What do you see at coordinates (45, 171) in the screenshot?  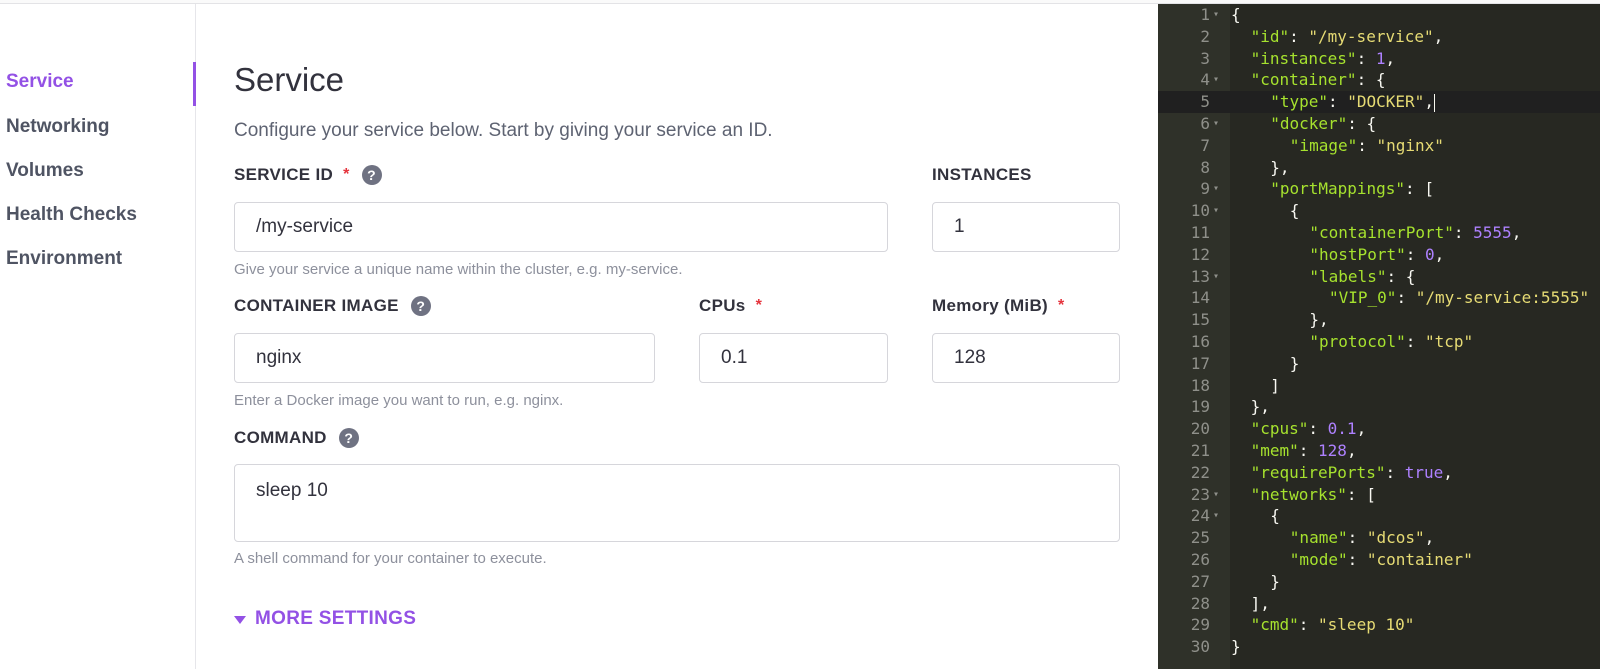 I see `sidebar-item-volumes: Volumes` at bounding box center [45, 171].